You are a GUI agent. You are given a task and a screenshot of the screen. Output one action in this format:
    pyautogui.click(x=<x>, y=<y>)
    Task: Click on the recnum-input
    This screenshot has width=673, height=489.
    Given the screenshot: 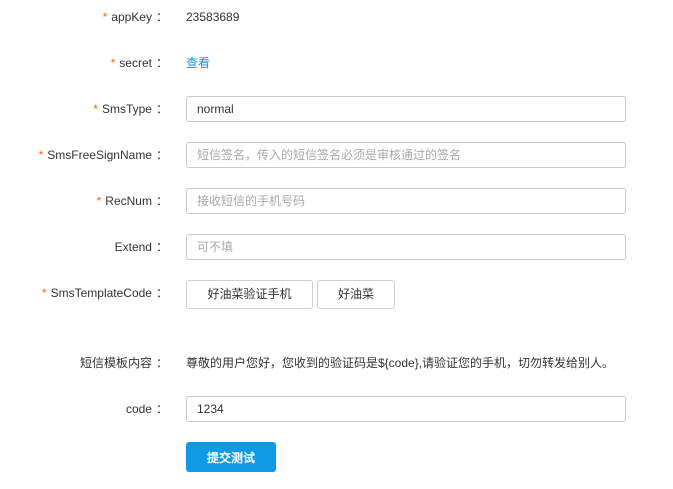 What is the action you would take?
    pyautogui.click(x=406, y=201)
    